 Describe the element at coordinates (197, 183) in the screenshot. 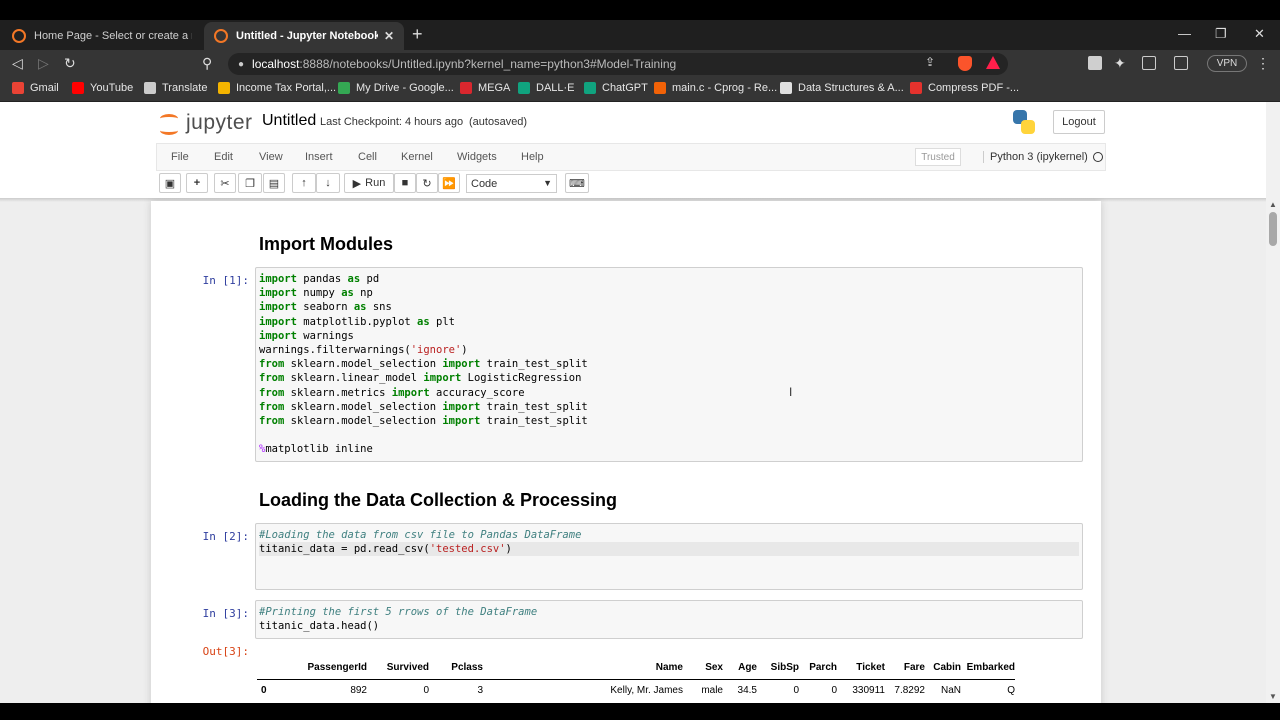

I see `insert-cell-button: +` at that location.